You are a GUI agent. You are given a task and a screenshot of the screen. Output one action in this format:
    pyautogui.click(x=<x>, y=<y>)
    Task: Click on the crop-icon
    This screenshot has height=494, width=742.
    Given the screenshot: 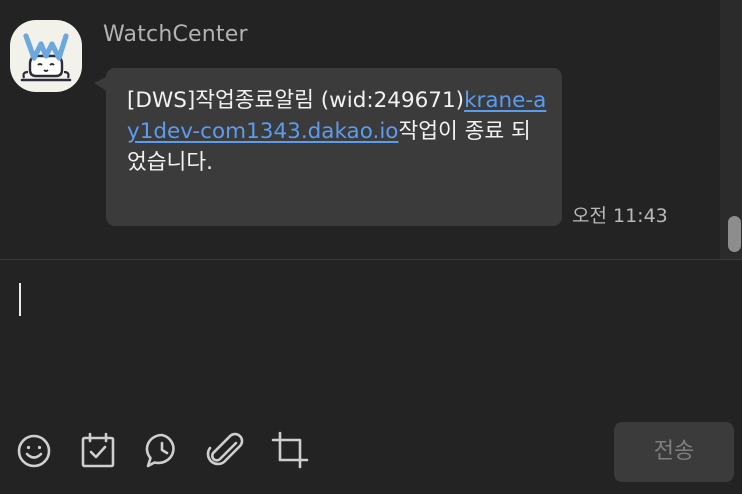 What is the action you would take?
    pyautogui.click(x=290, y=450)
    